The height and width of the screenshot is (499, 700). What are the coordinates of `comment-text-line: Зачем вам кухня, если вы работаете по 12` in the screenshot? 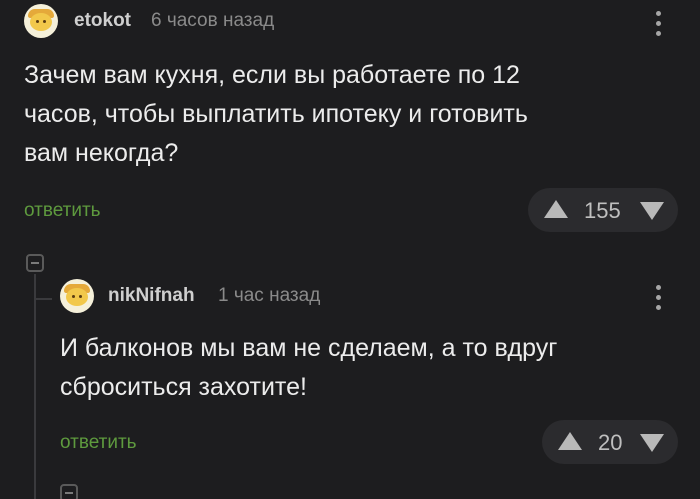 It's located at (272, 75).